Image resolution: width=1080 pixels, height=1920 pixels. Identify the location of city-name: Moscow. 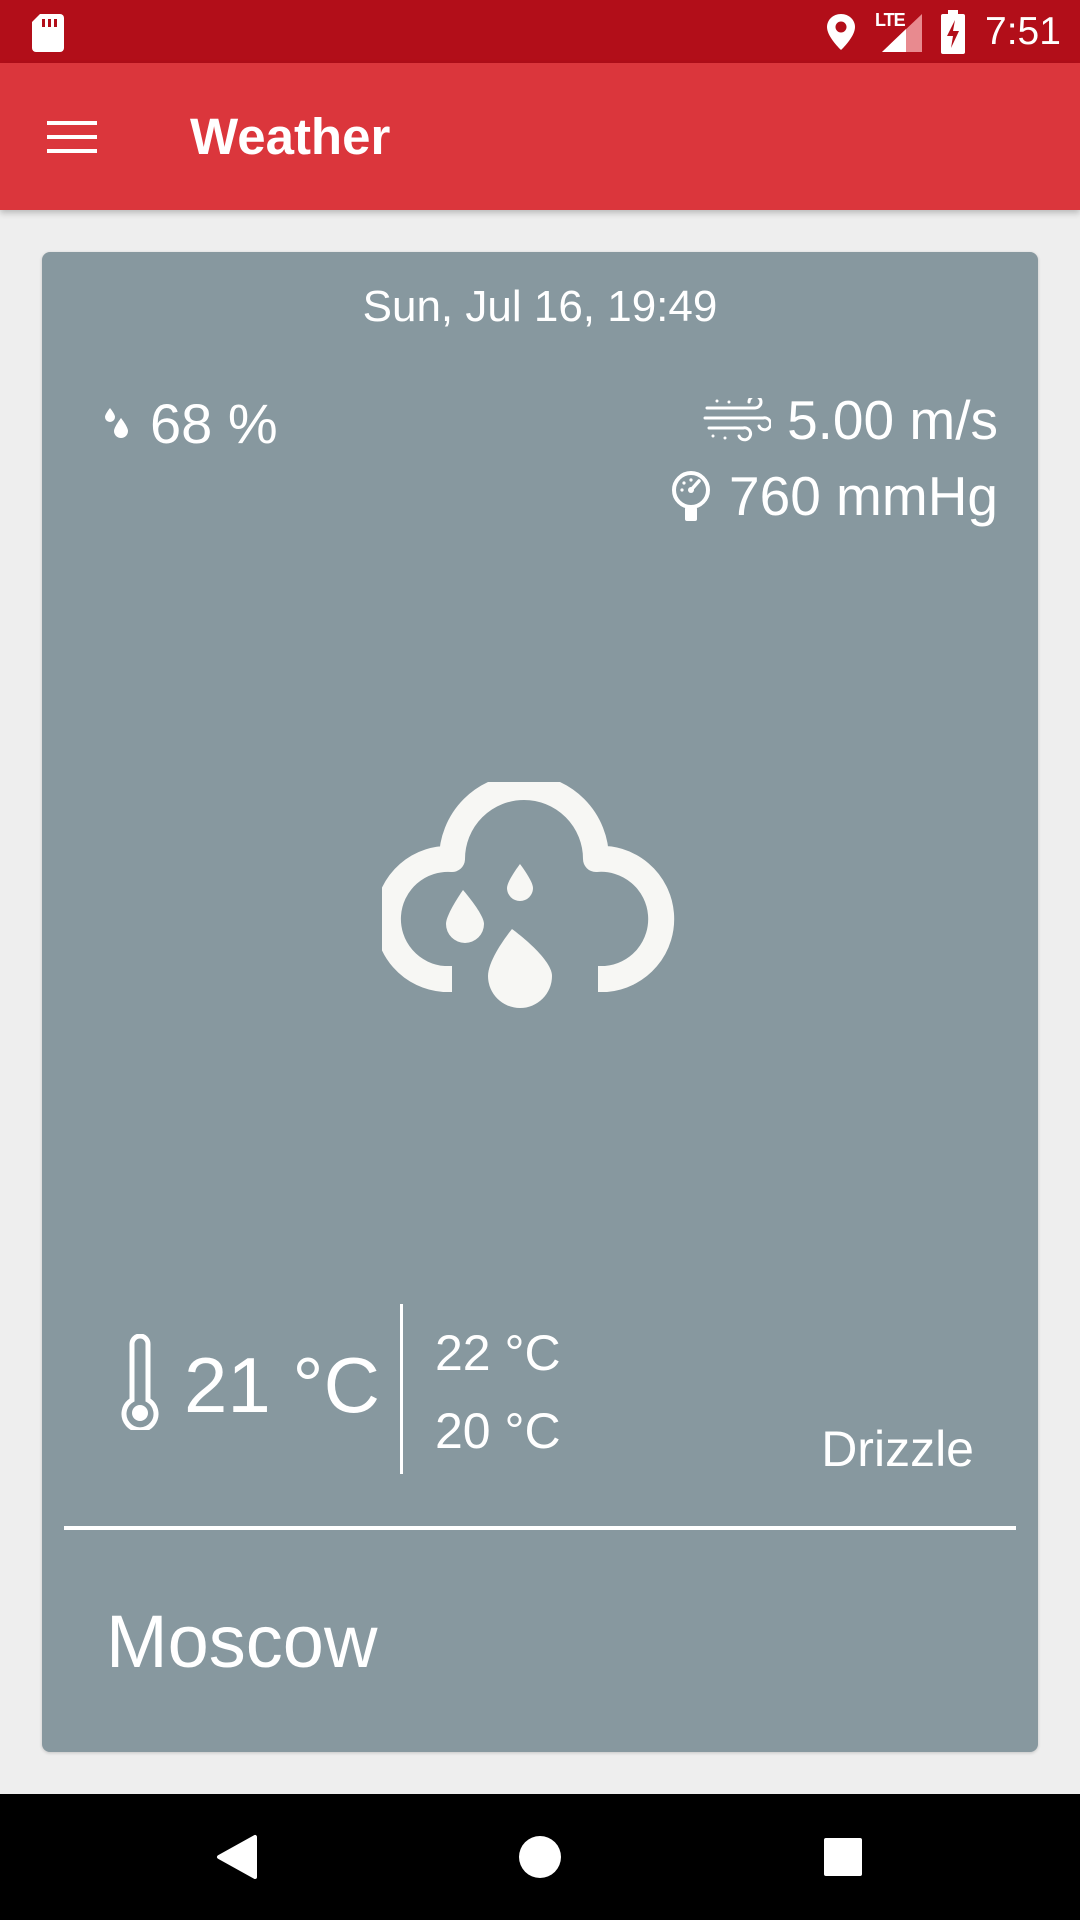
(242, 1641).